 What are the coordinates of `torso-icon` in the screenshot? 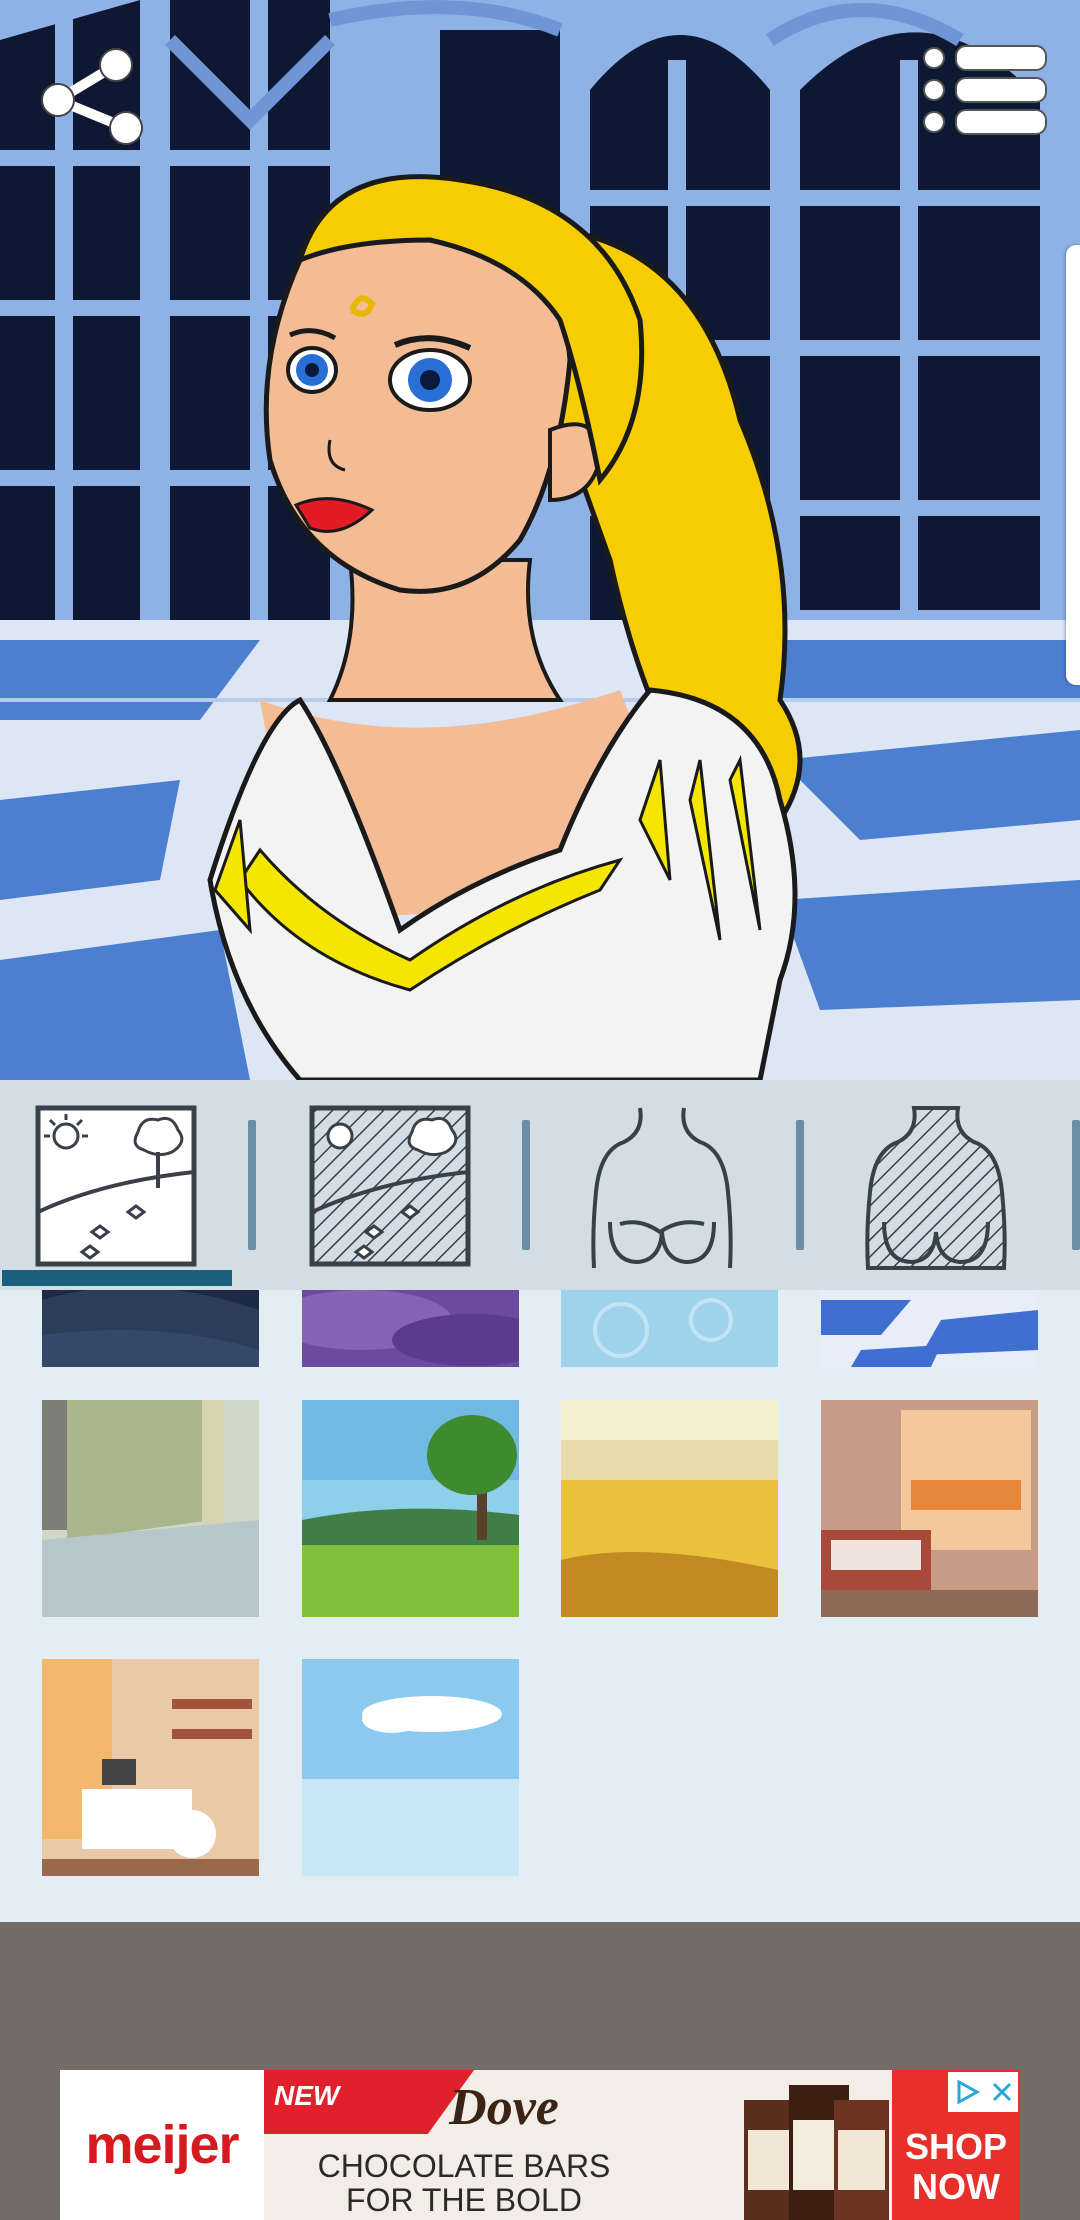 It's located at (662, 1188).